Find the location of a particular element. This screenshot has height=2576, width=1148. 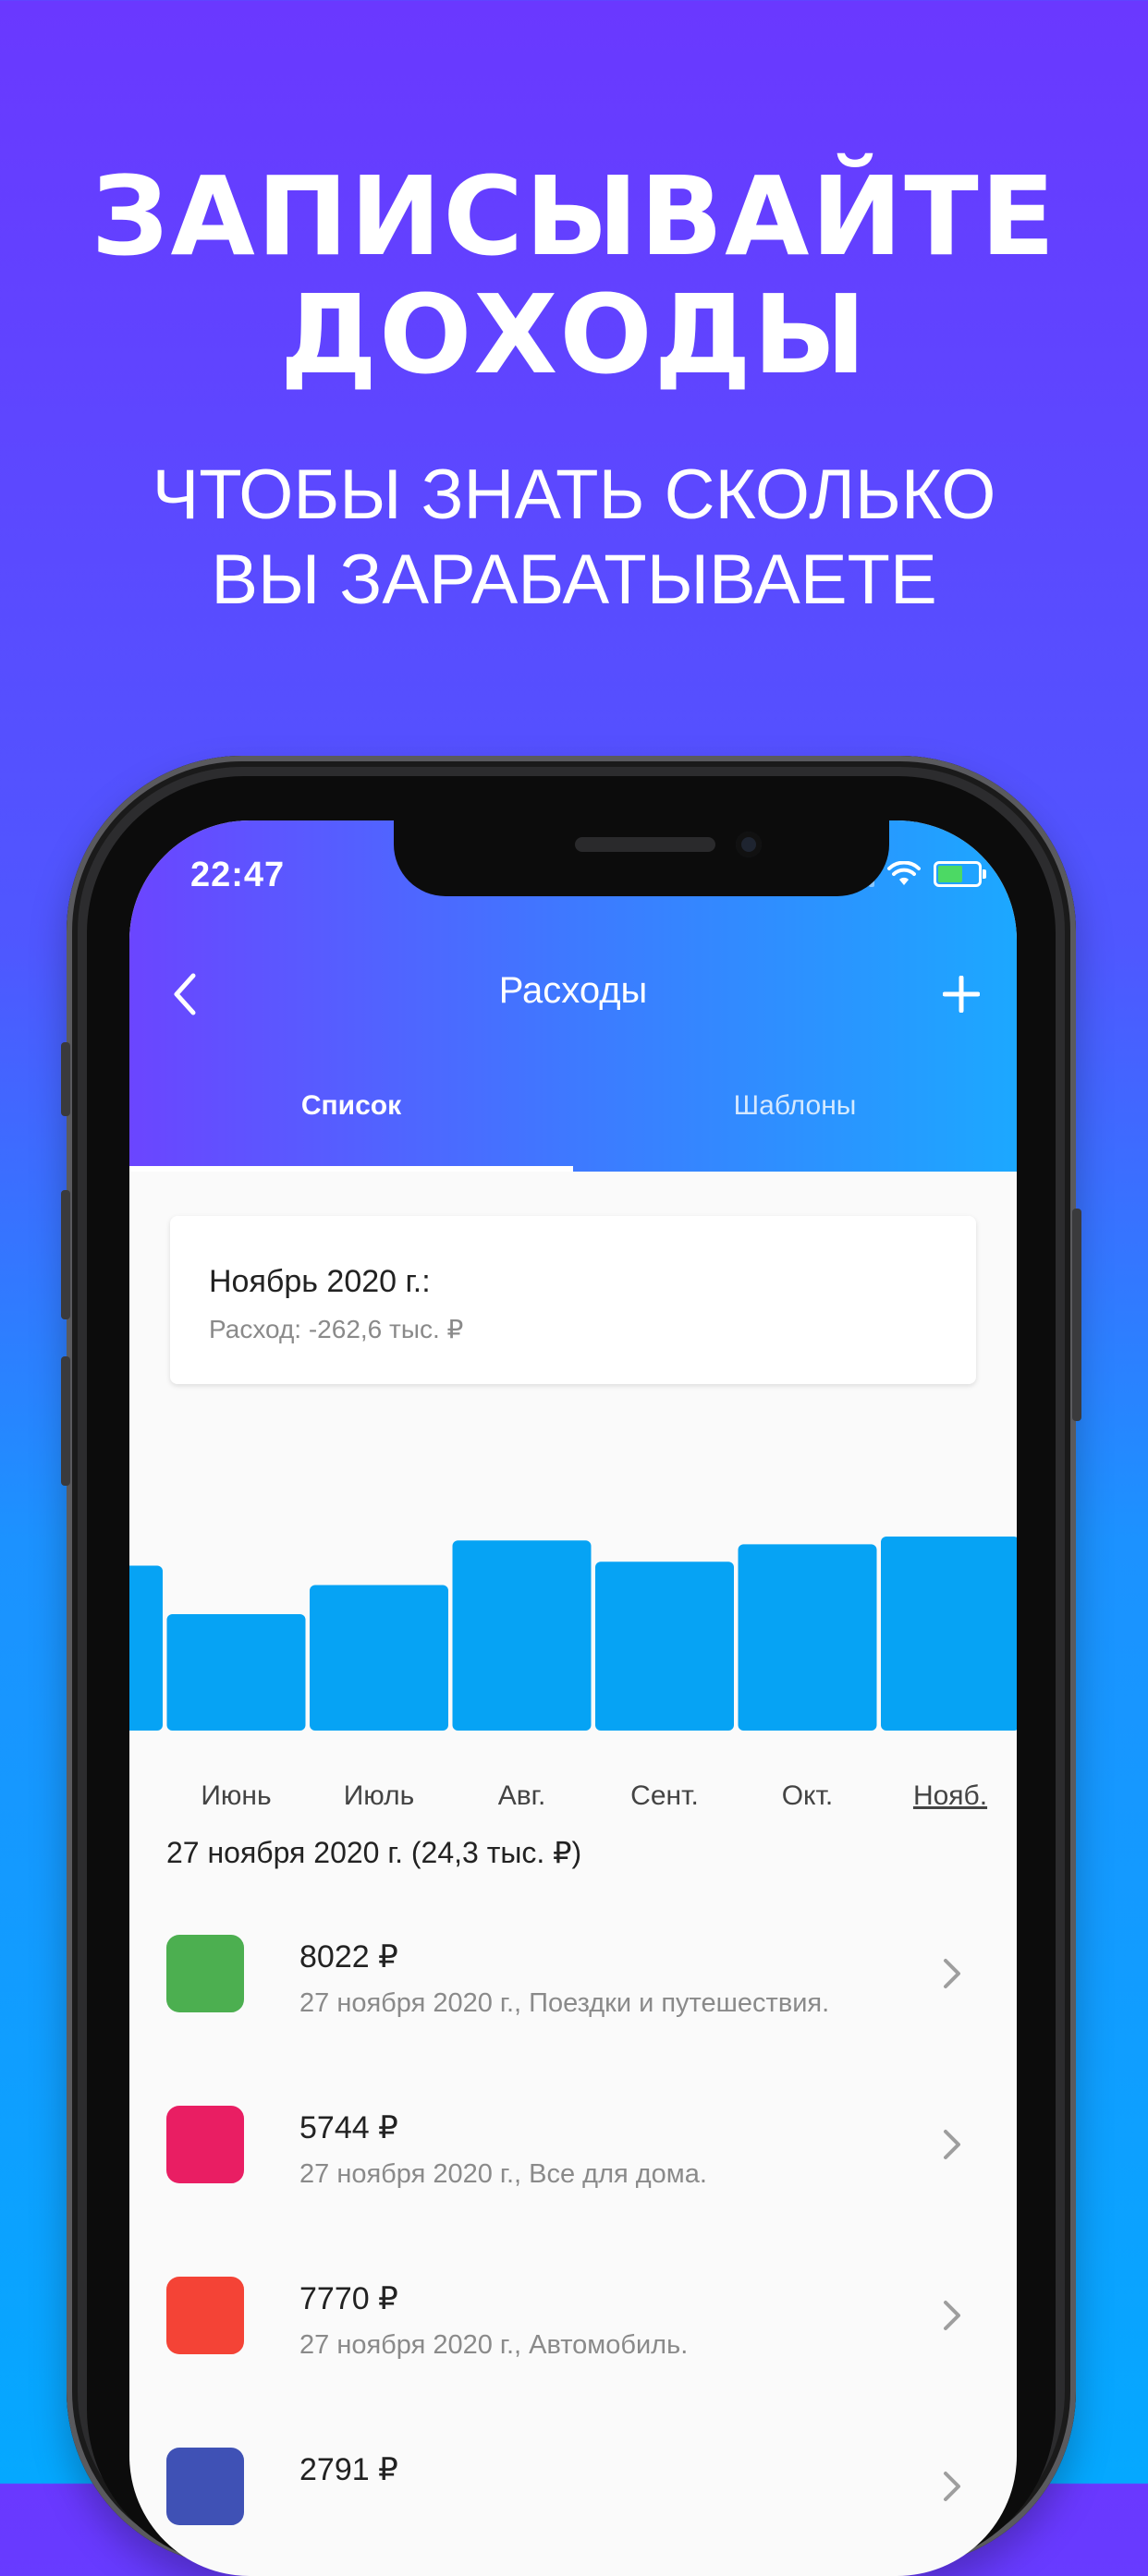

transaction-amount: 7770 ₽ is located at coordinates (349, 2298).